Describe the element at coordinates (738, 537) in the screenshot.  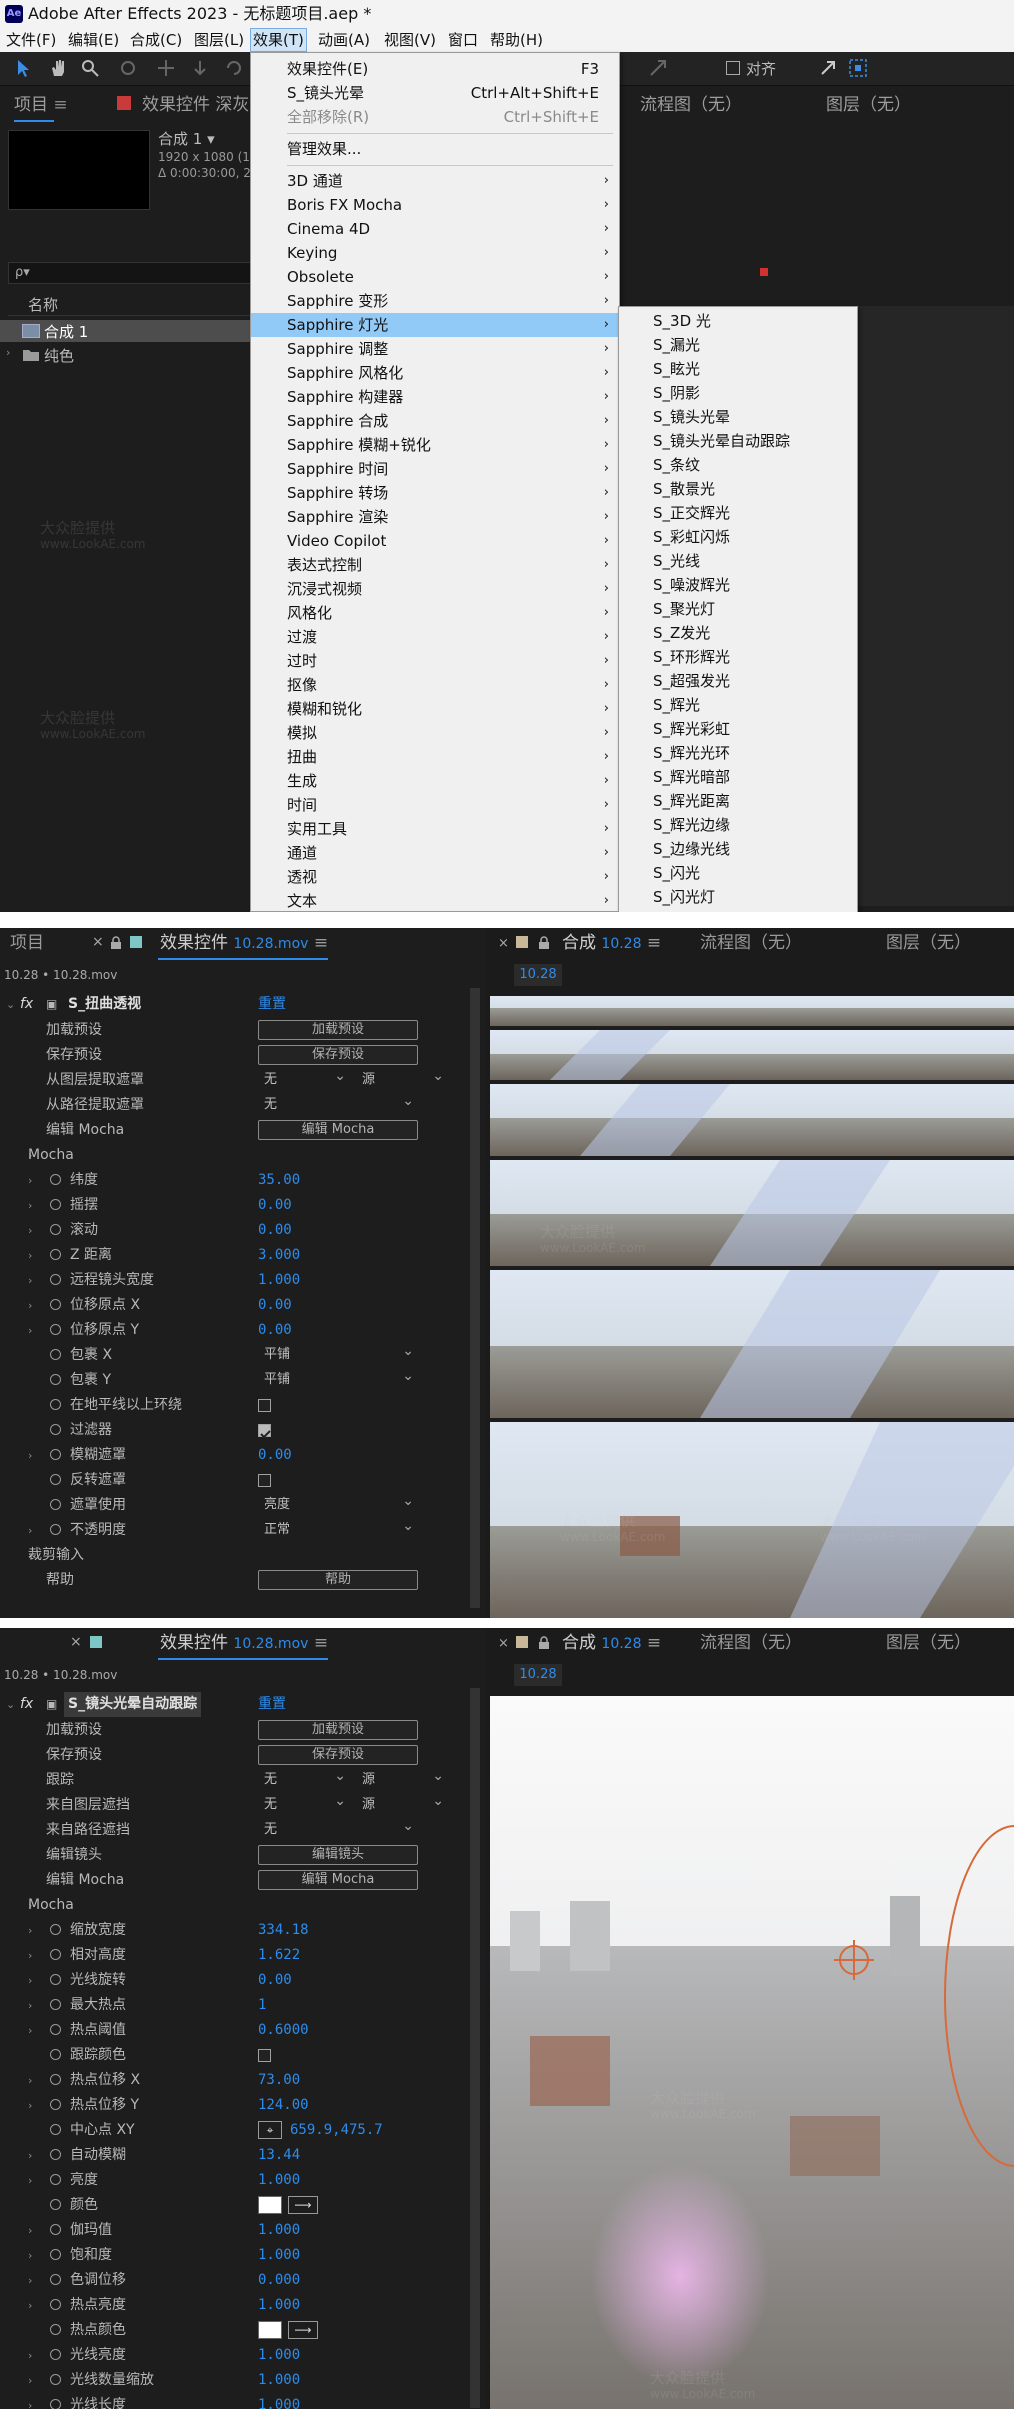
I see `submenu-item-sapphire-light: S_彩虹闪烁` at that location.